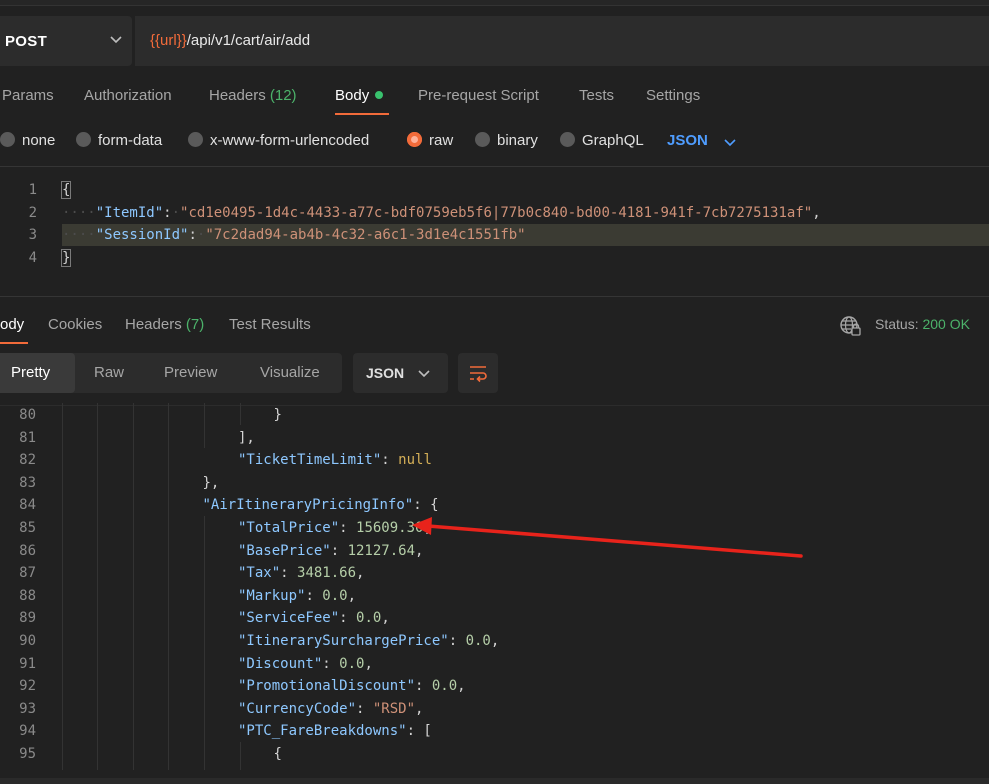 Image resolution: width=989 pixels, height=784 pixels. I want to click on radio-none: none, so click(27, 140).